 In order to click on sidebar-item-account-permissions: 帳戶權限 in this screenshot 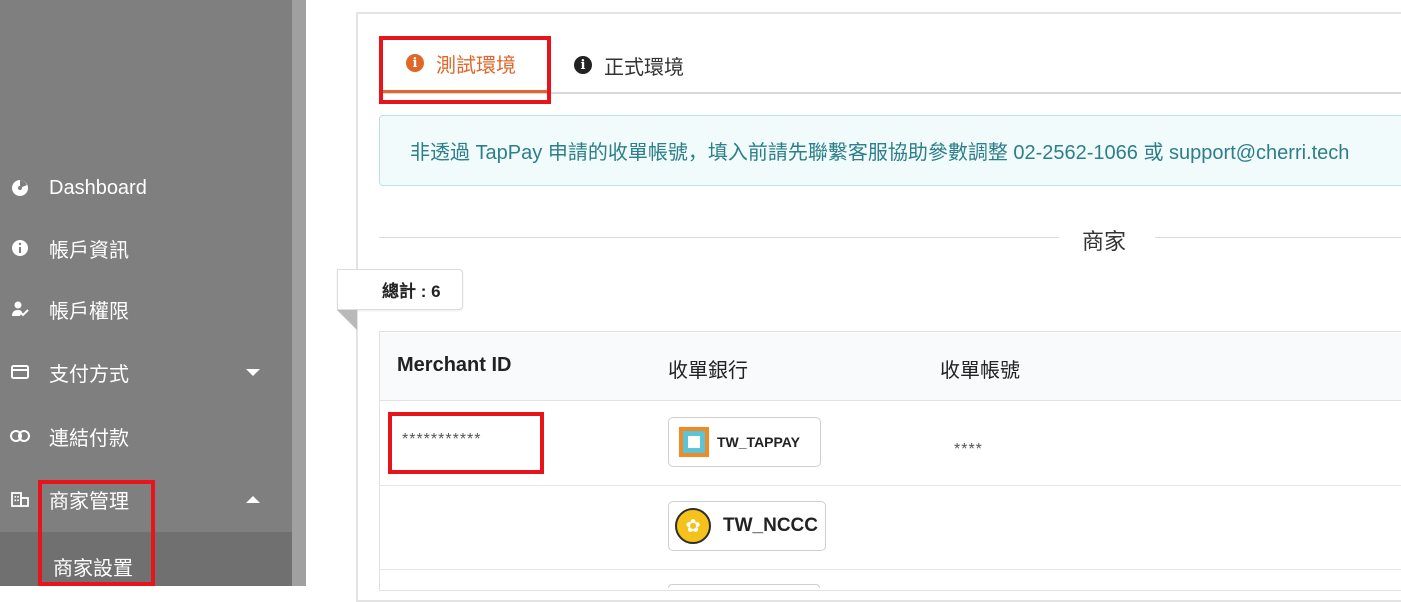, I will do `click(146, 309)`.